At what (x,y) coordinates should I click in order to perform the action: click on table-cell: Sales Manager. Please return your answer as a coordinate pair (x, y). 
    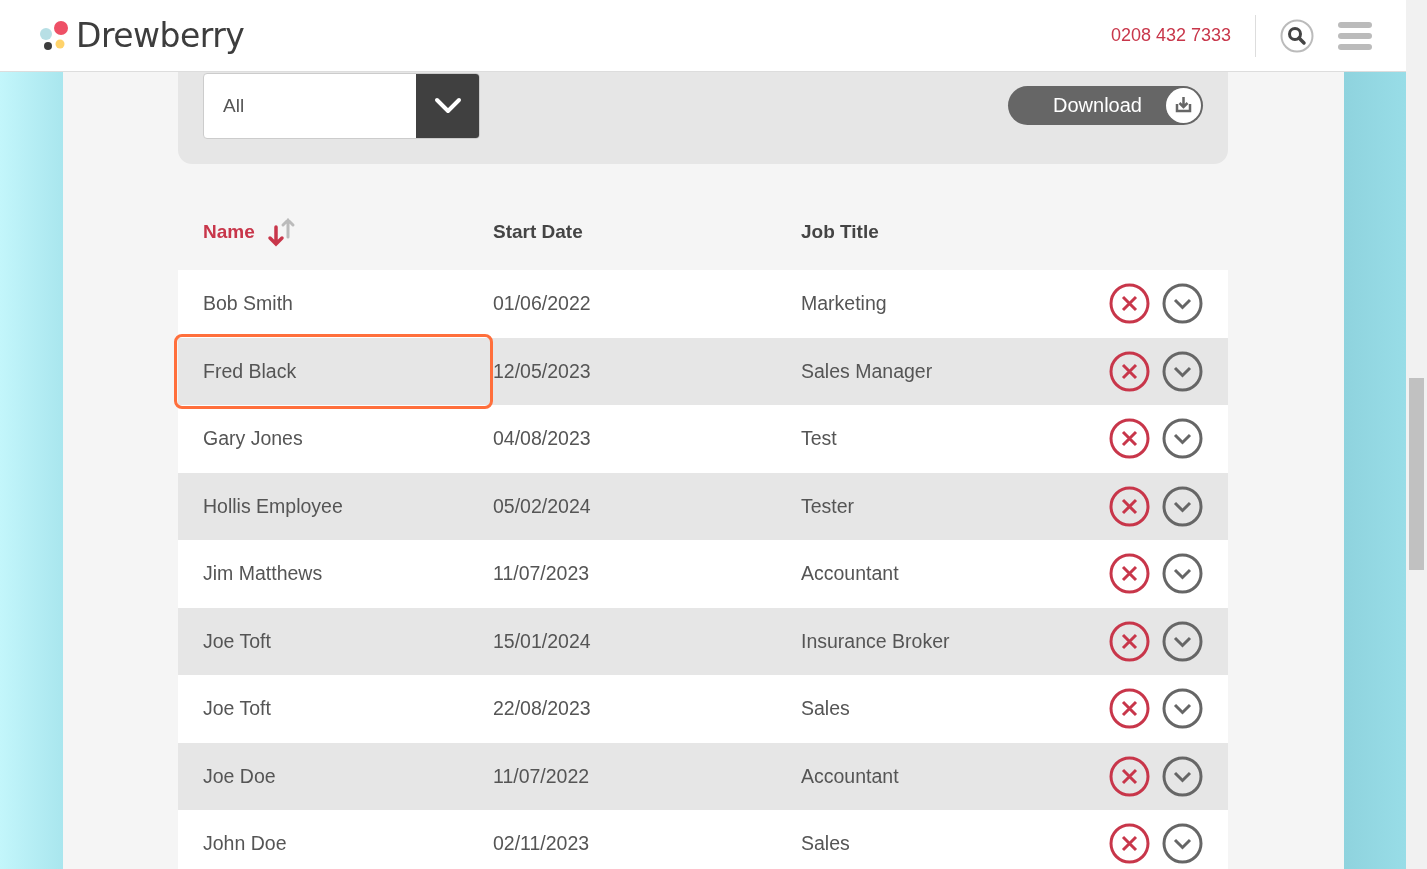
    Looking at the image, I should click on (867, 370).